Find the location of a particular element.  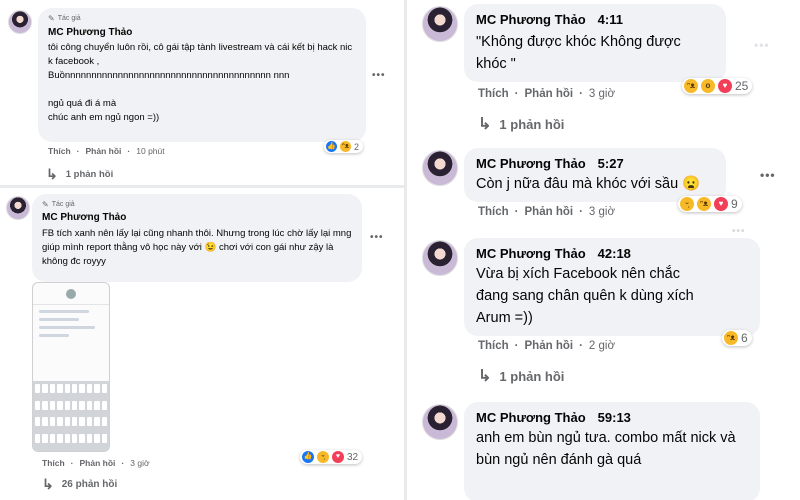

reaction-count: 6 is located at coordinates (744, 338).